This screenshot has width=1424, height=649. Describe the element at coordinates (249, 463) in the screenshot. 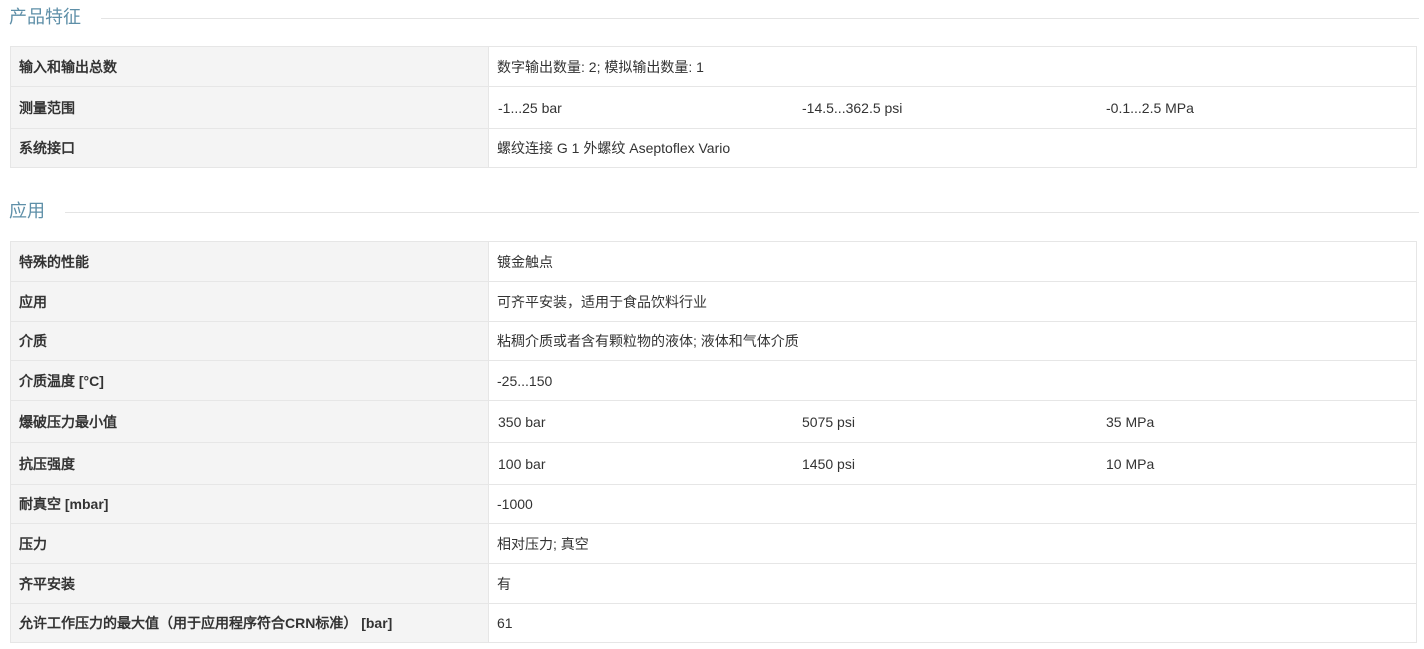

I see `row-label: 抗压强度` at that location.